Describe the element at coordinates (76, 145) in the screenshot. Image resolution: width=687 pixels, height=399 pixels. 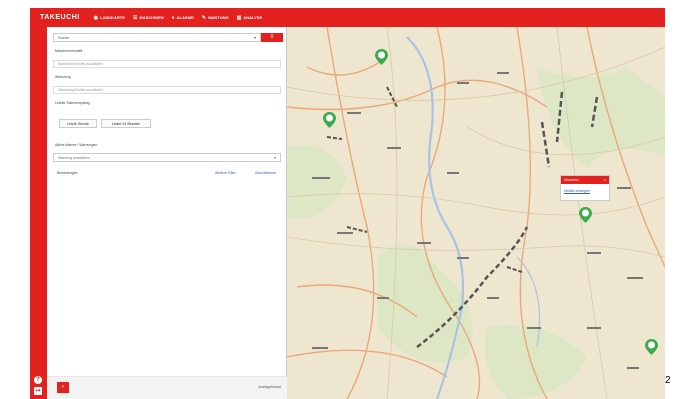
I see `select-label-alarms: Aktive Alarme / Warnungen` at that location.